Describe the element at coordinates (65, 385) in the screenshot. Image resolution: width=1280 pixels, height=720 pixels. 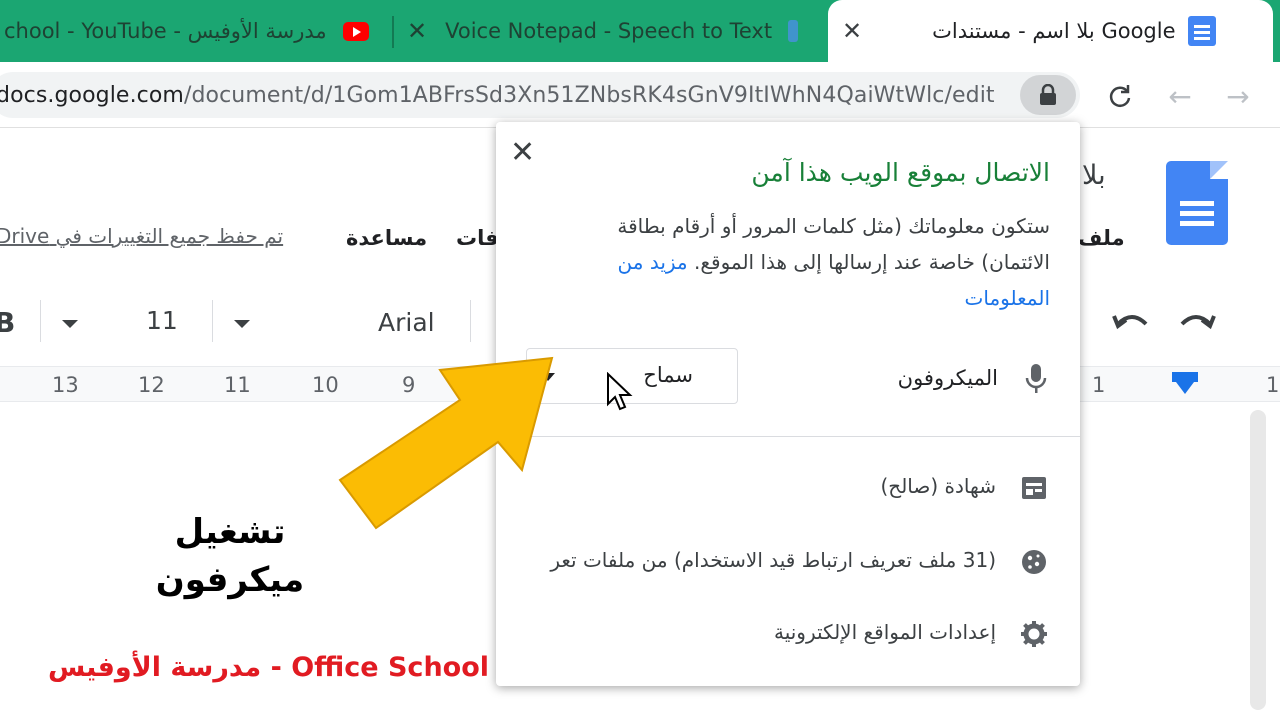
I see `ruler-tick: 13` at that location.